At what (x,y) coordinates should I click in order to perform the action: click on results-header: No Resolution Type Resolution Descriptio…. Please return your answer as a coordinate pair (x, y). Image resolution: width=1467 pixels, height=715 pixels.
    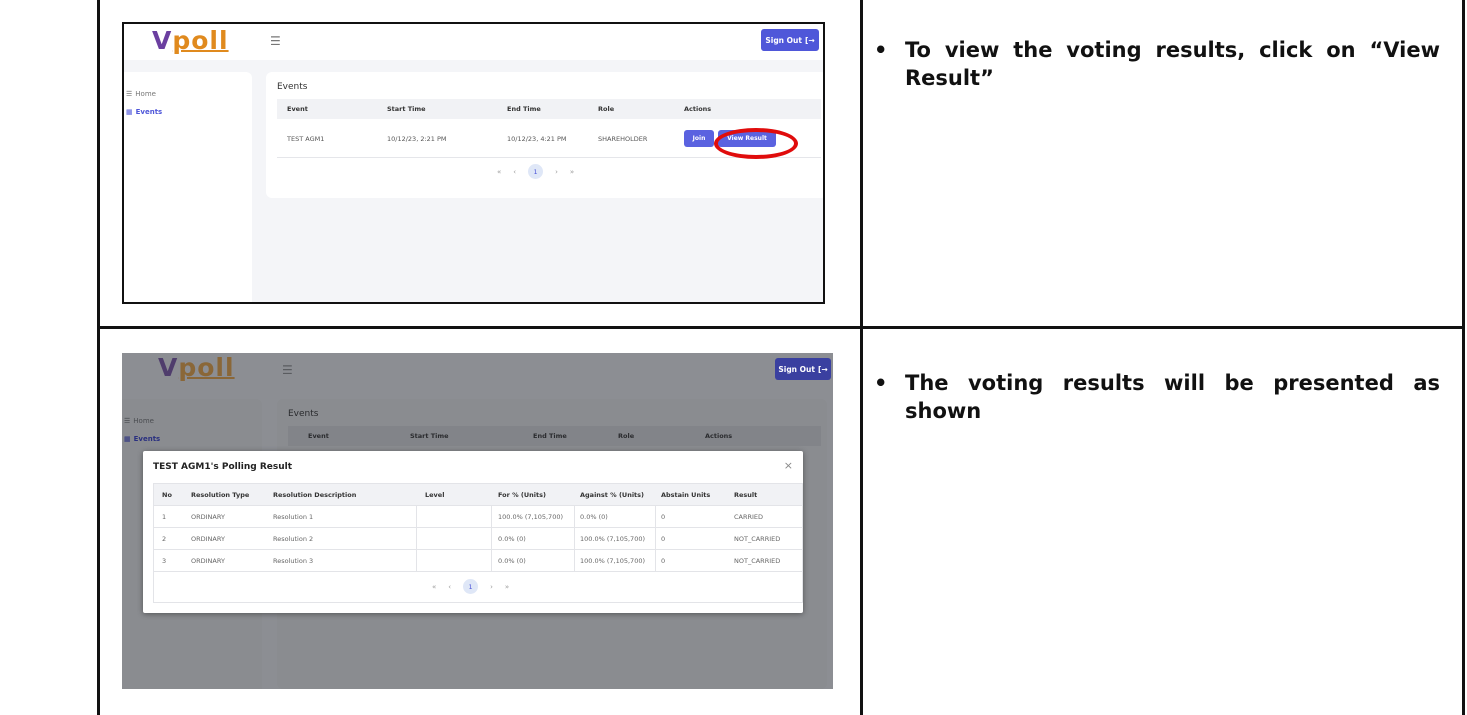
    Looking at the image, I should click on (478, 495).